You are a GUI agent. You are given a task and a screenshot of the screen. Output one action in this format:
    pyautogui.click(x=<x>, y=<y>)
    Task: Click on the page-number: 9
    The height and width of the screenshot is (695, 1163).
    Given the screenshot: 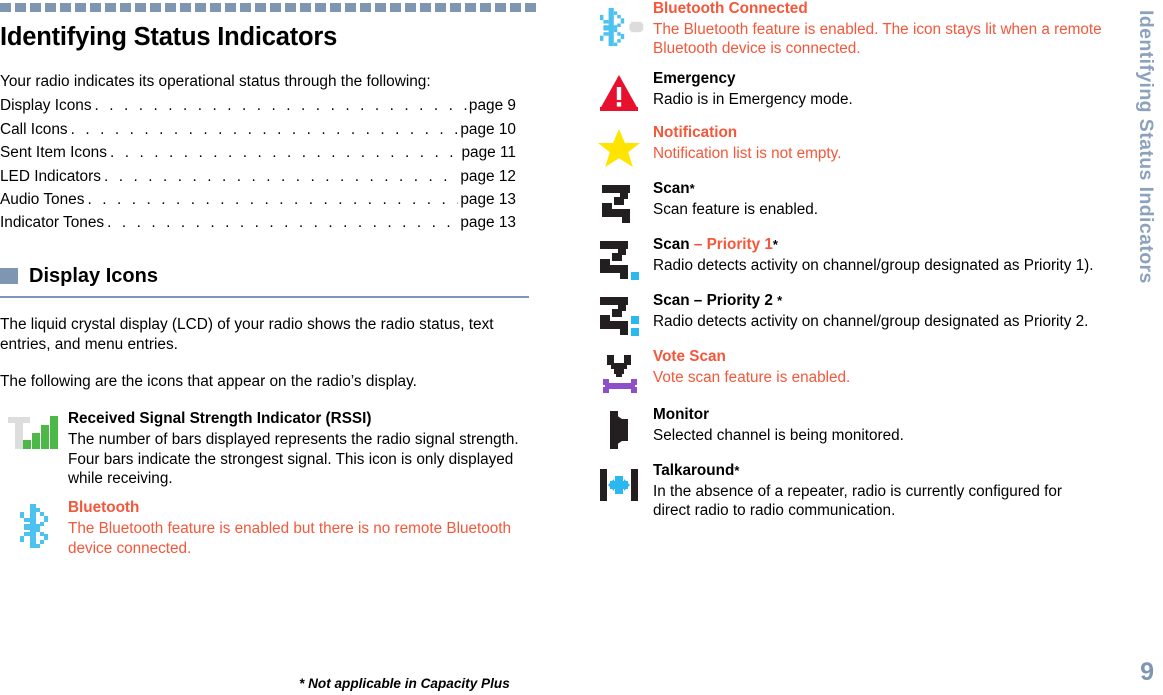 What is the action you would take?
    pyautogui.click(x=1147, y=672)
    